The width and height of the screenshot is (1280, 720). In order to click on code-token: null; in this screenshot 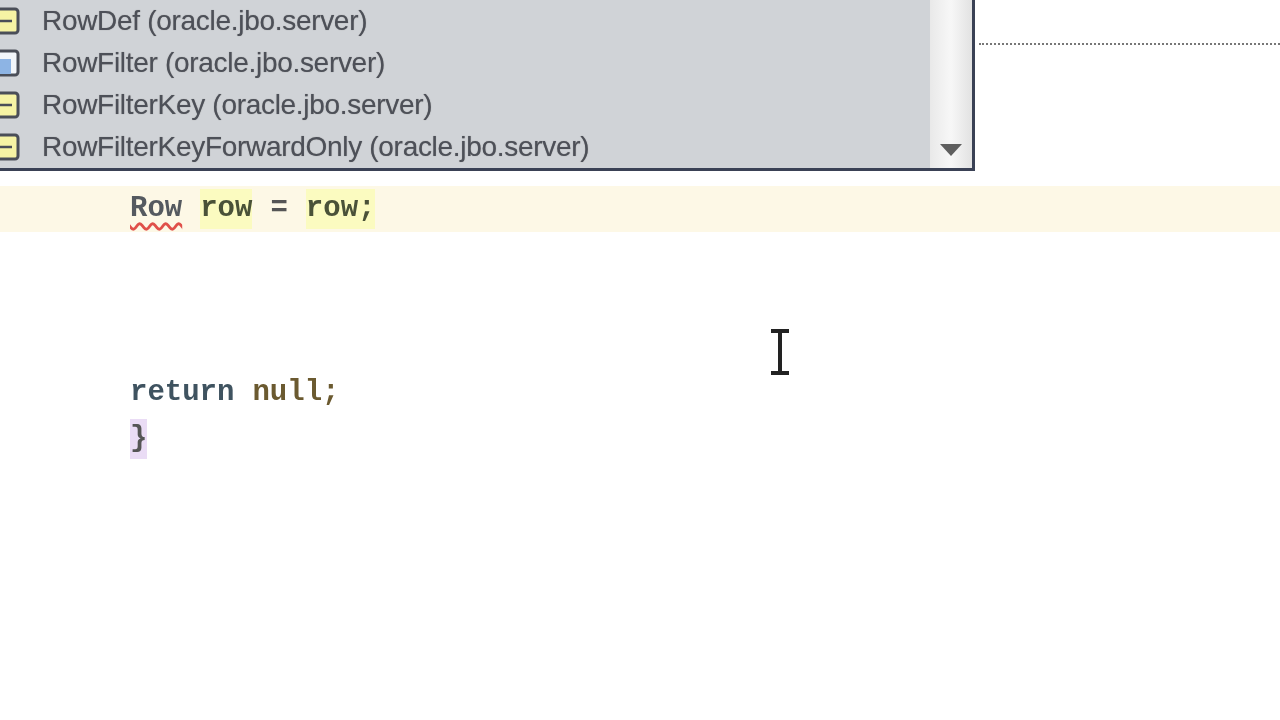, I will do `click(296, 393)`.